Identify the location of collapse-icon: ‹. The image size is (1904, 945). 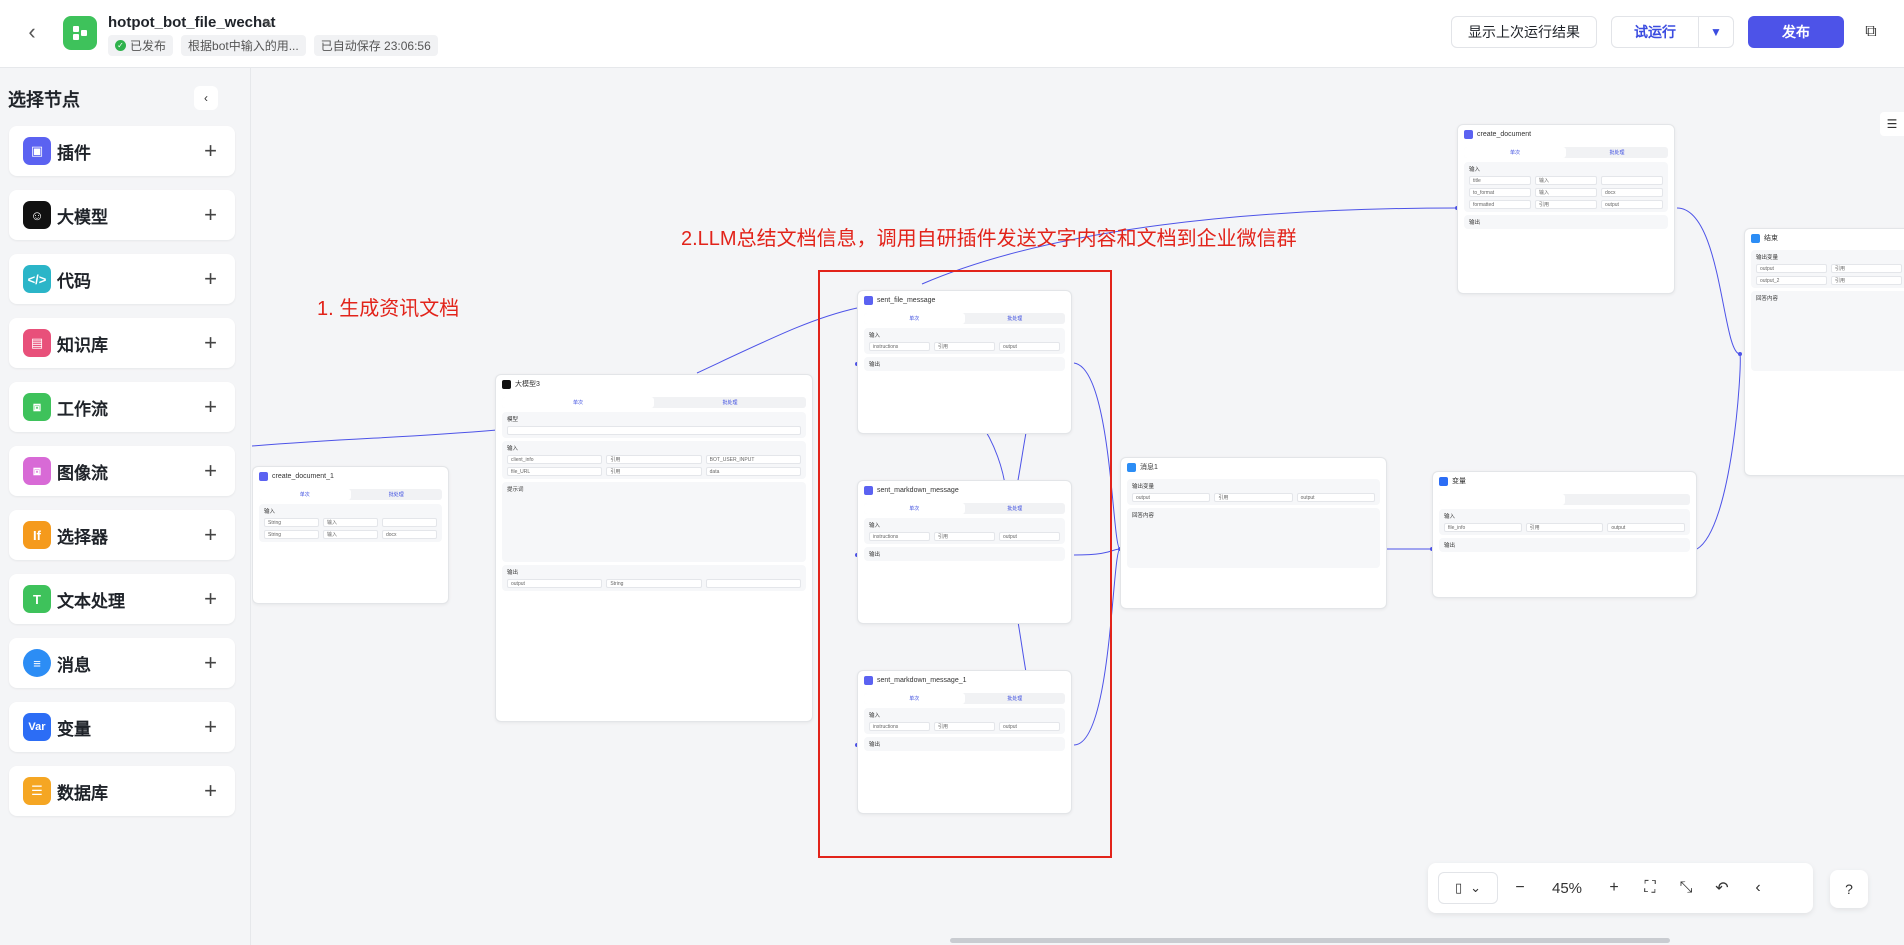
(206, 98).